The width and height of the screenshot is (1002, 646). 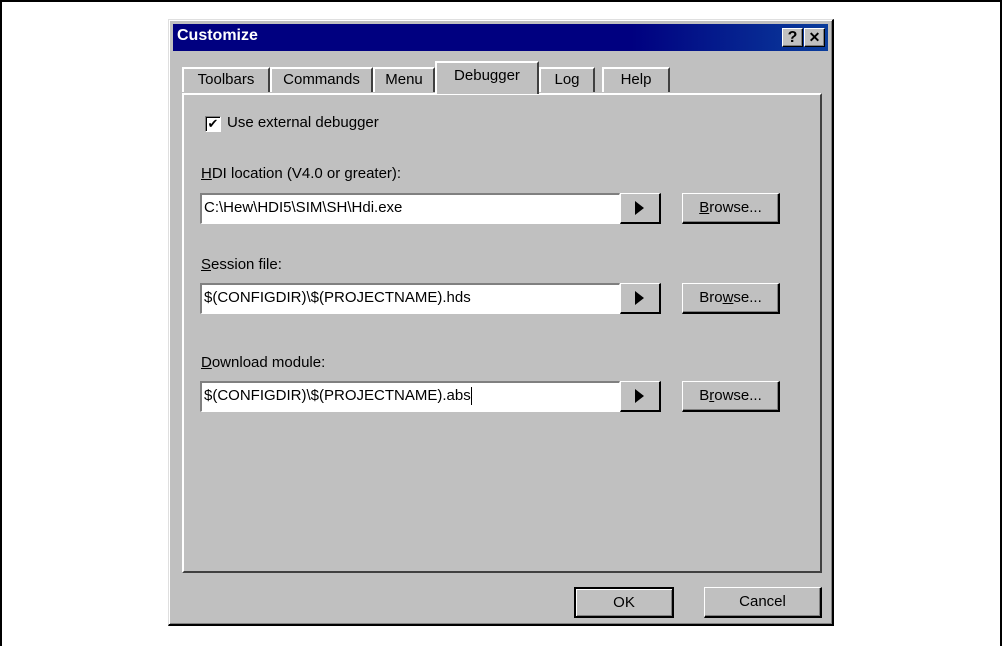 I want to click on tab-log: Log, so click(x=567, y=79).